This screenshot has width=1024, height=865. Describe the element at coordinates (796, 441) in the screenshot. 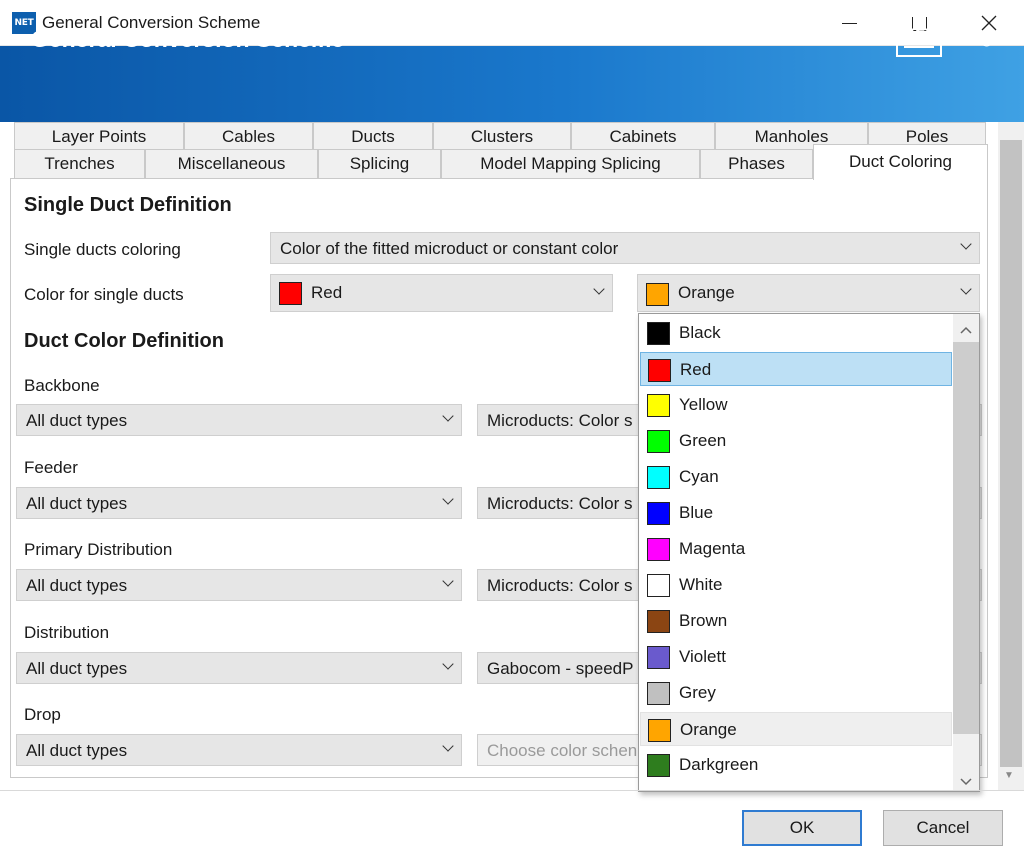

I see `dropdown-option: Green` at that location.